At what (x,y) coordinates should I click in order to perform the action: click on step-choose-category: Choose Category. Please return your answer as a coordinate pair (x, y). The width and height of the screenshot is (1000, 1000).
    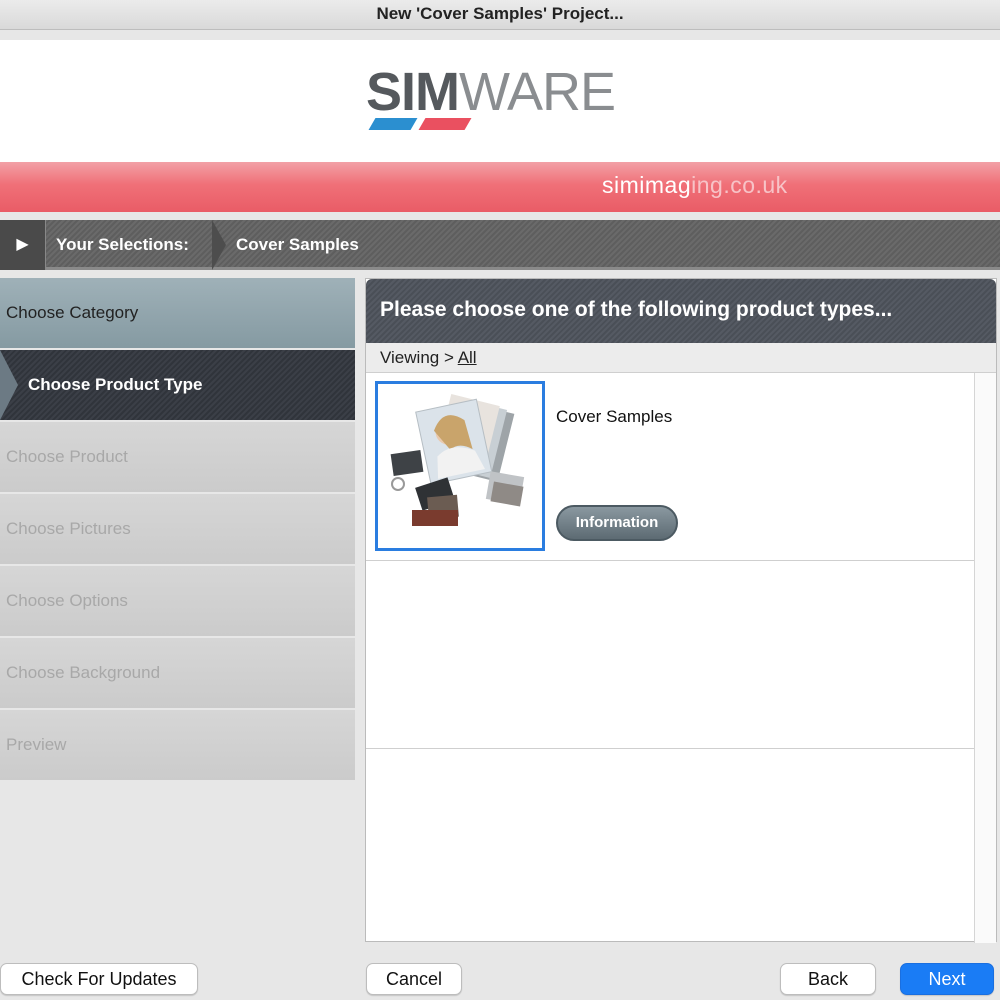
    Looking at the image, I should click on (177, 313).